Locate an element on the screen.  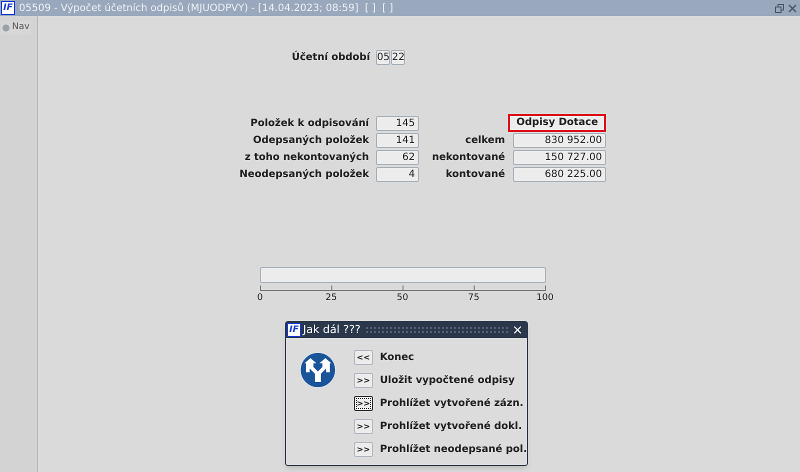
dialog-title: Jak dál ??? is located at coordinates (332, 330).